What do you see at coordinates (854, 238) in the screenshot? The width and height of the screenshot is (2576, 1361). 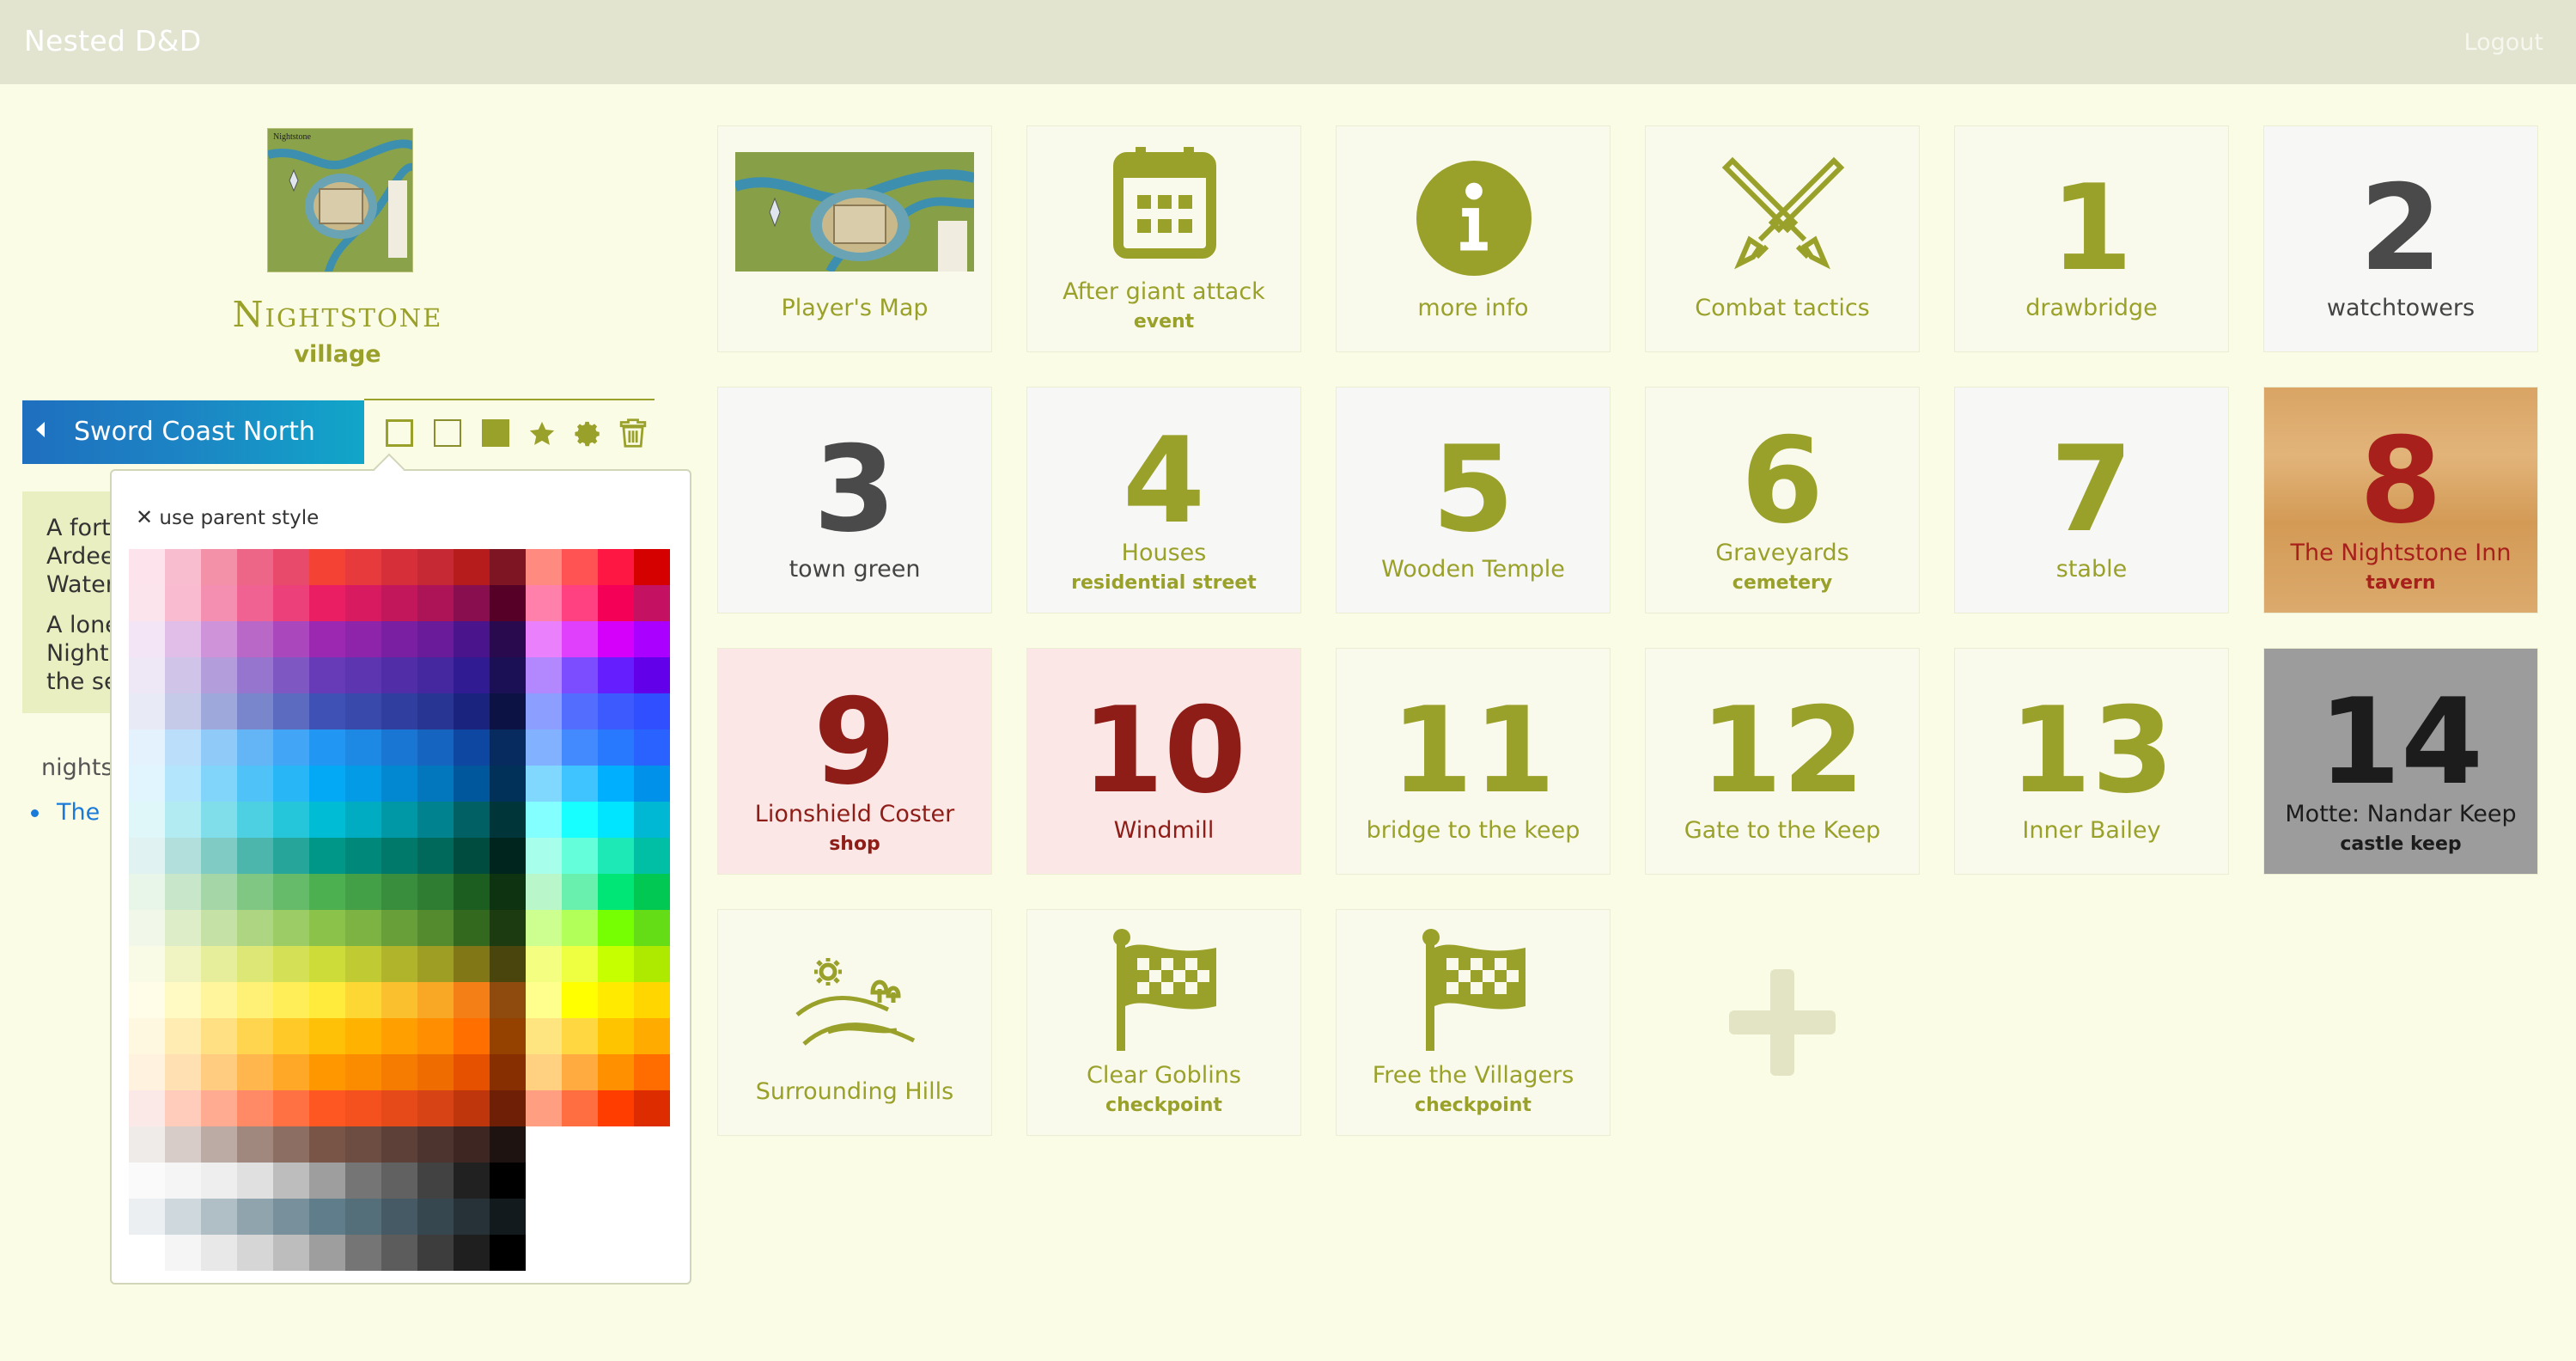 I see `tile-player-s-map: Player's Map` at bounding box center [854, 238].